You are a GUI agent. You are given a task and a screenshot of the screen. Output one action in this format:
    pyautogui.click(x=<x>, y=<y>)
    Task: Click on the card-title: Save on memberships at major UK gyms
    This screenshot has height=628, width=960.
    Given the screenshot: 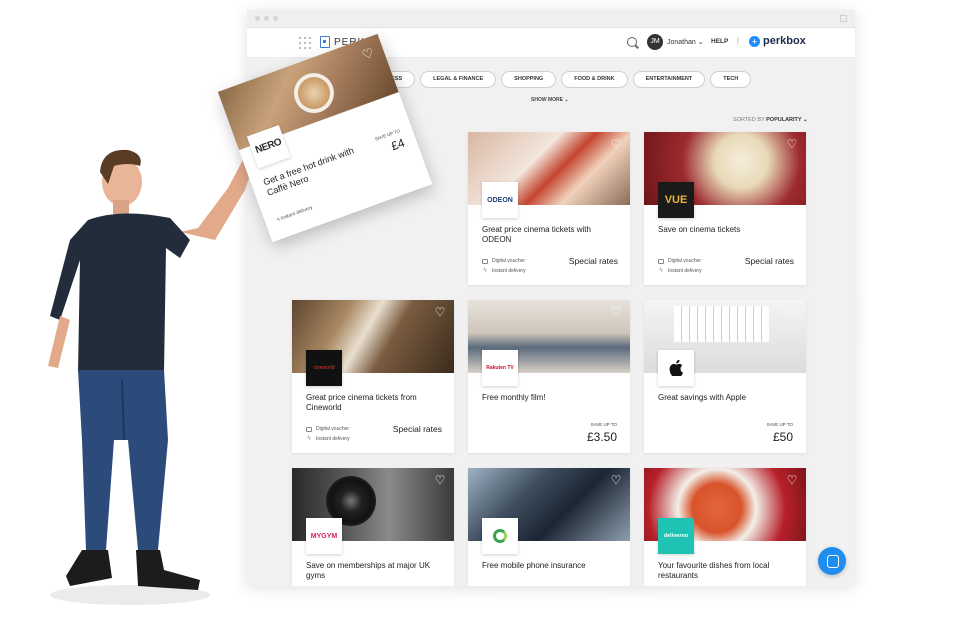 What is the action you would take?
    pyautogui.click(x=368, y=570)
    